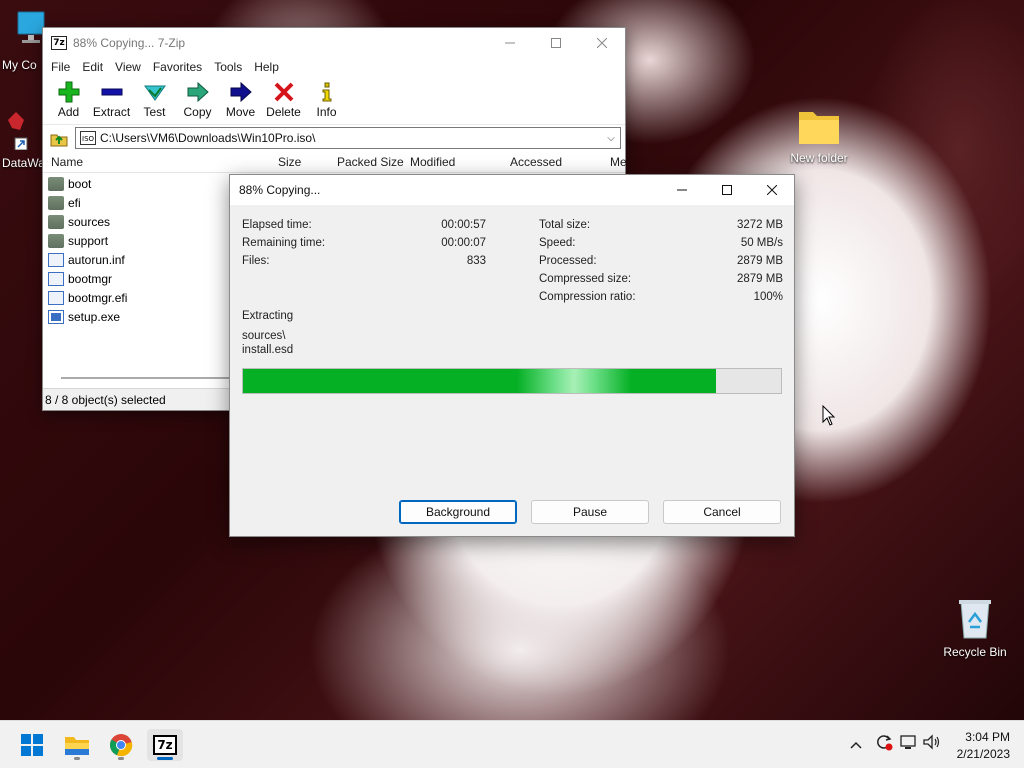 The image size is (1024, 768). I want to click on desktop-icon-my-computer: My Co, so click(24, 41).